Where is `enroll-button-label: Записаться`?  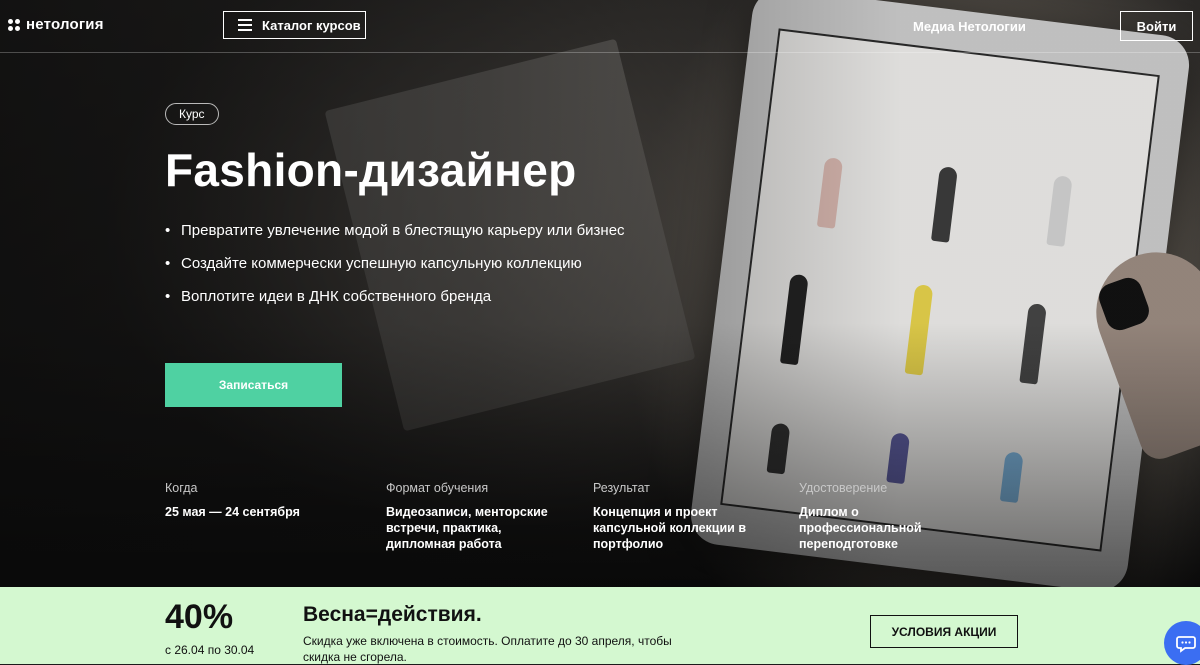 enroll-button-label: Записаться is located at coordinates (253, 385).